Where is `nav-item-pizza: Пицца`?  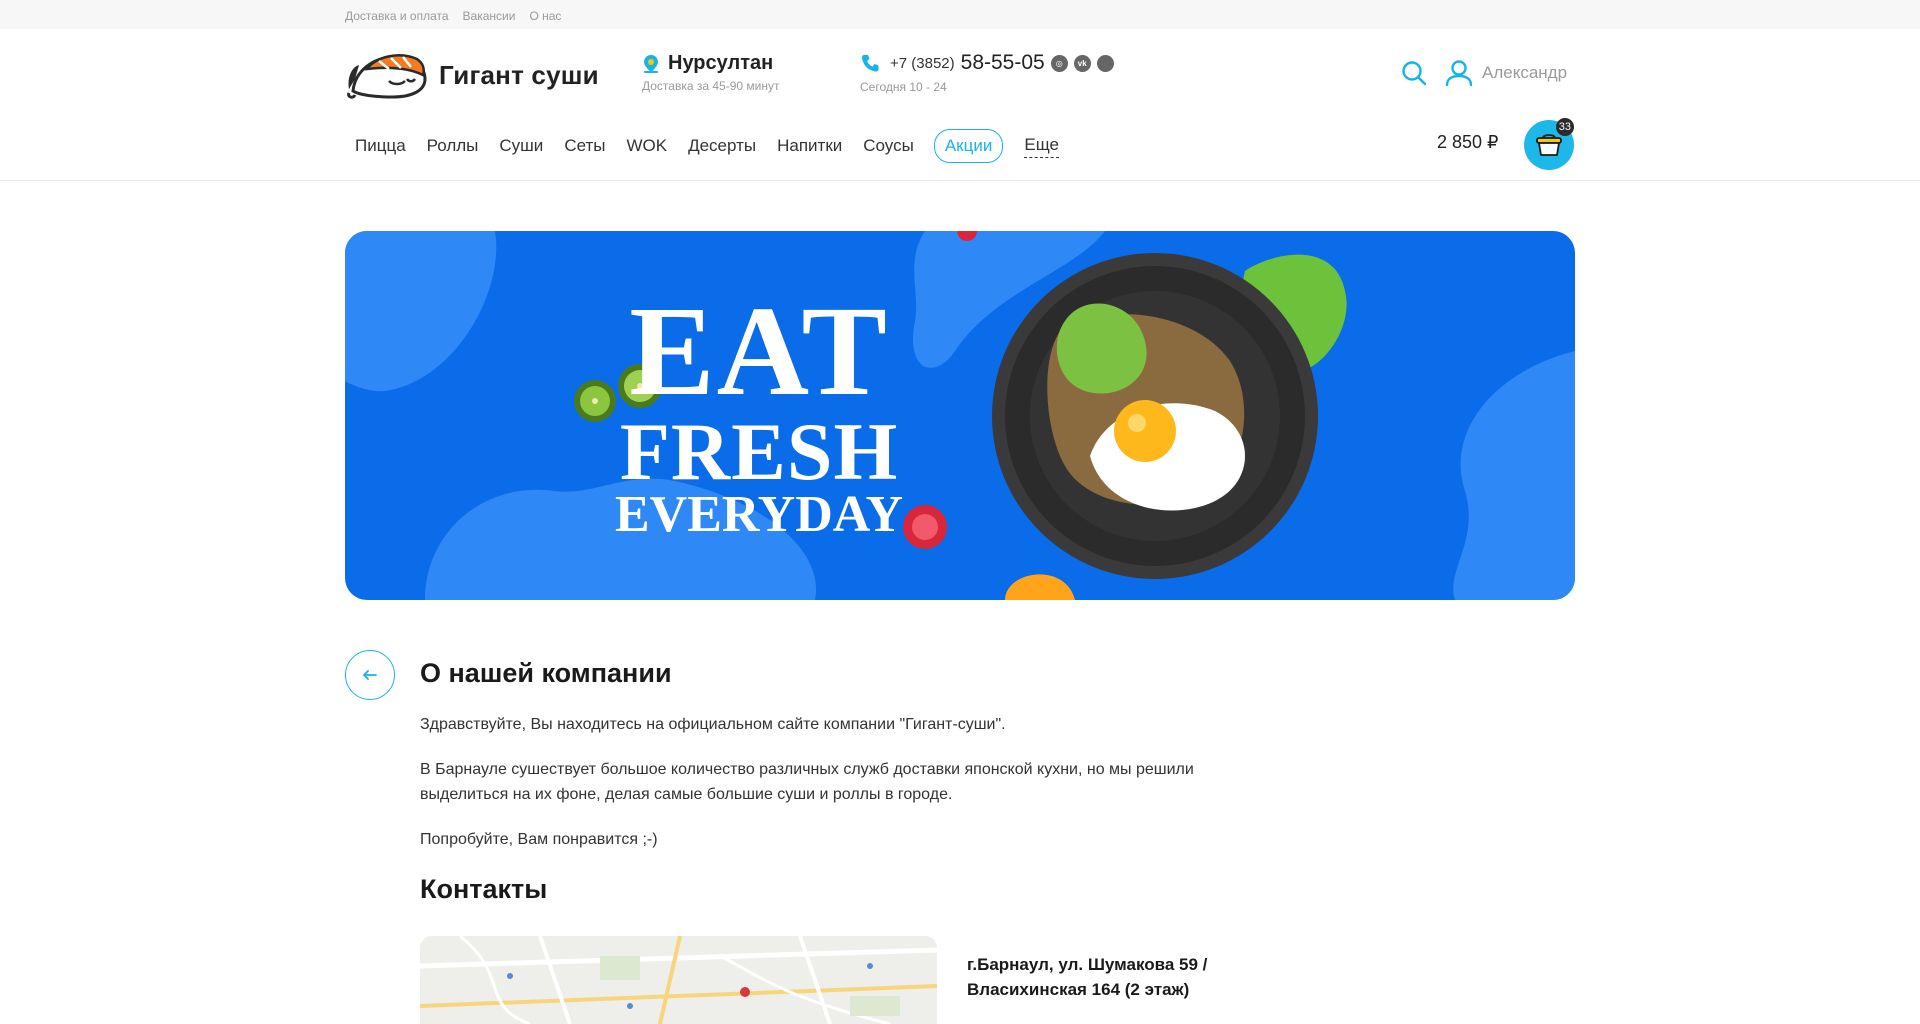 nav-item-pizza: Пицца is located at coordinates (380, 146).